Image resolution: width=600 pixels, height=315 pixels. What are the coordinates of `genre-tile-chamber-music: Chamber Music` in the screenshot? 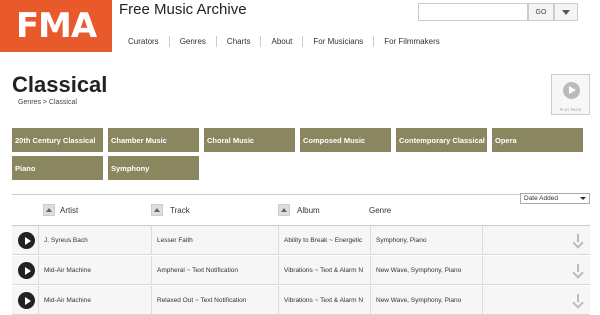 It's located at (153, 140).